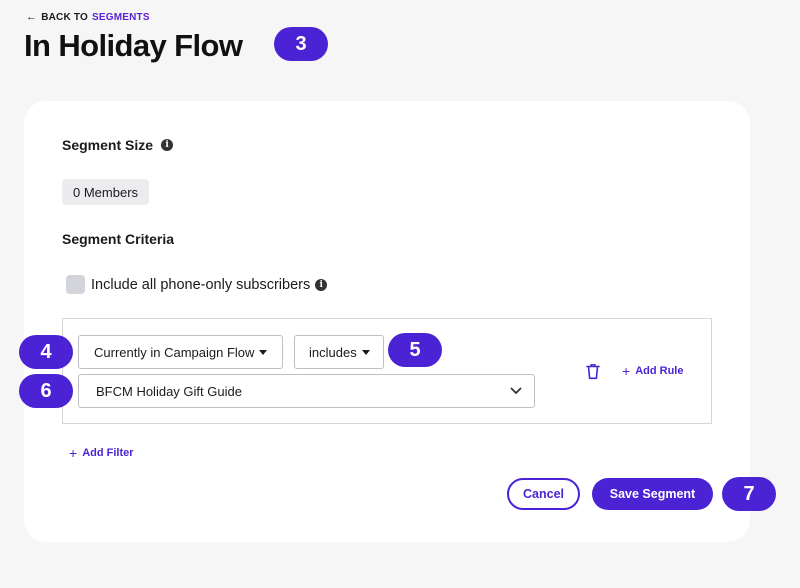 The height and width of the screenshot is (588, 800). Describe the element at coordinates (301, 44) in the screenshot. I see `callout-badge-3: 3` at that location.